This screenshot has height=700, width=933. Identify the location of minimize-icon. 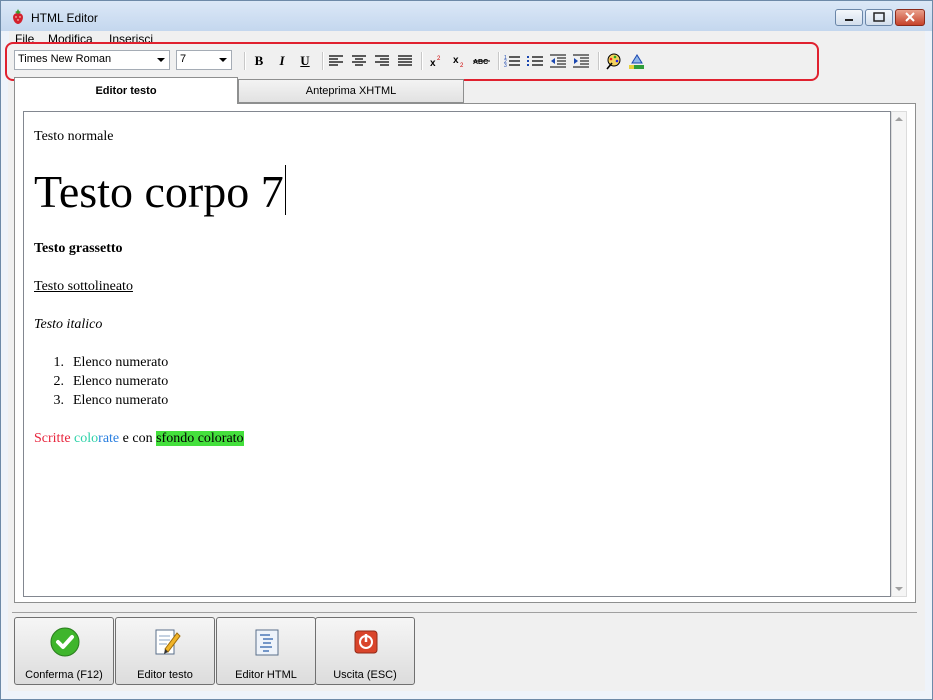
(849, 20).